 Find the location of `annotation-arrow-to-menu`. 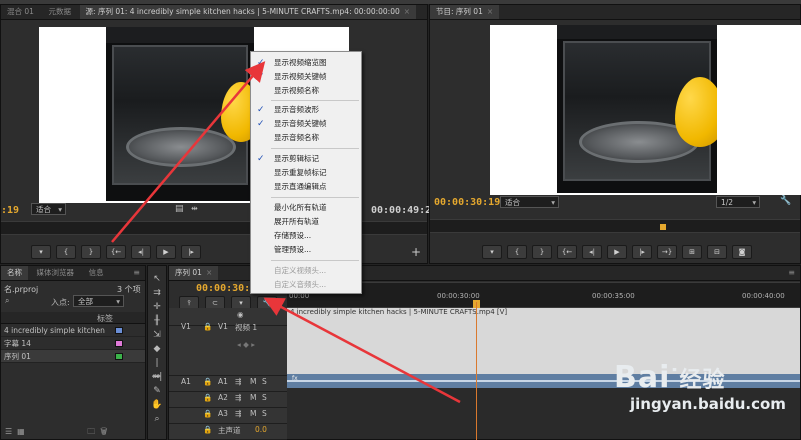

annotation-arrow-to-menu is located at coordinates (188, 152).